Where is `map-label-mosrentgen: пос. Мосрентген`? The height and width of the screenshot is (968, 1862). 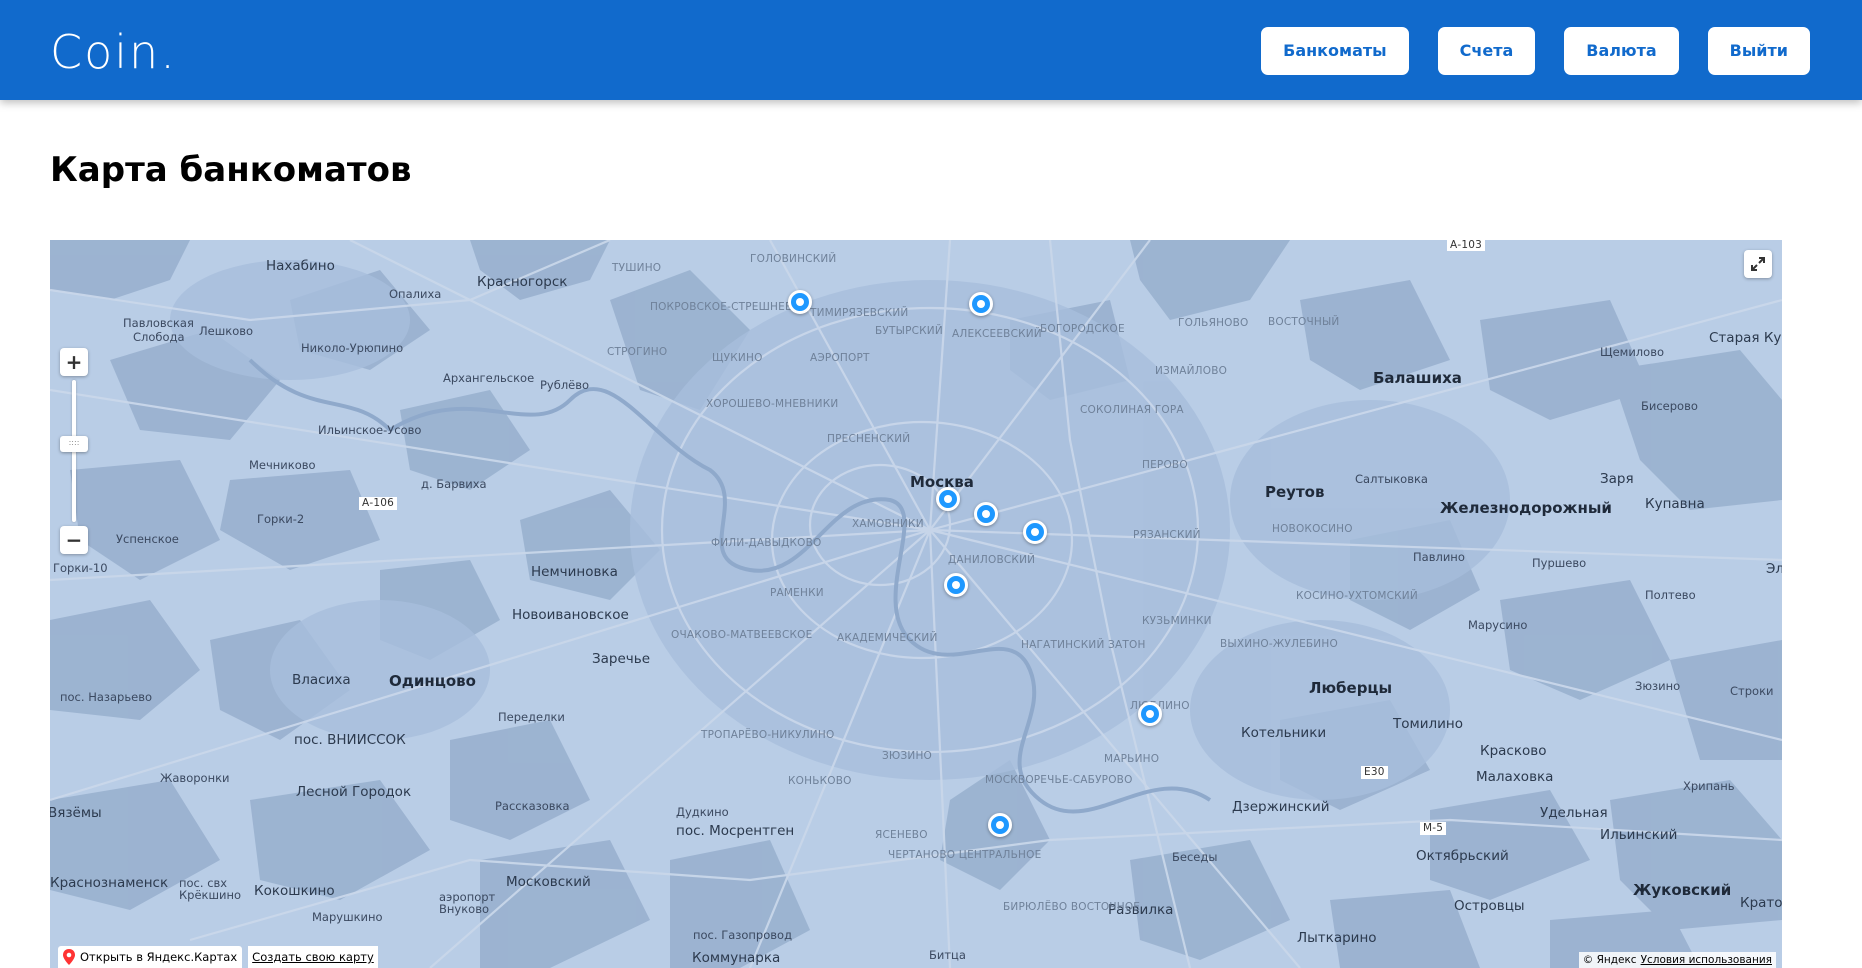
map-label-mosrentgen: пос. Мосрентген is located at coordinates (735, 831).